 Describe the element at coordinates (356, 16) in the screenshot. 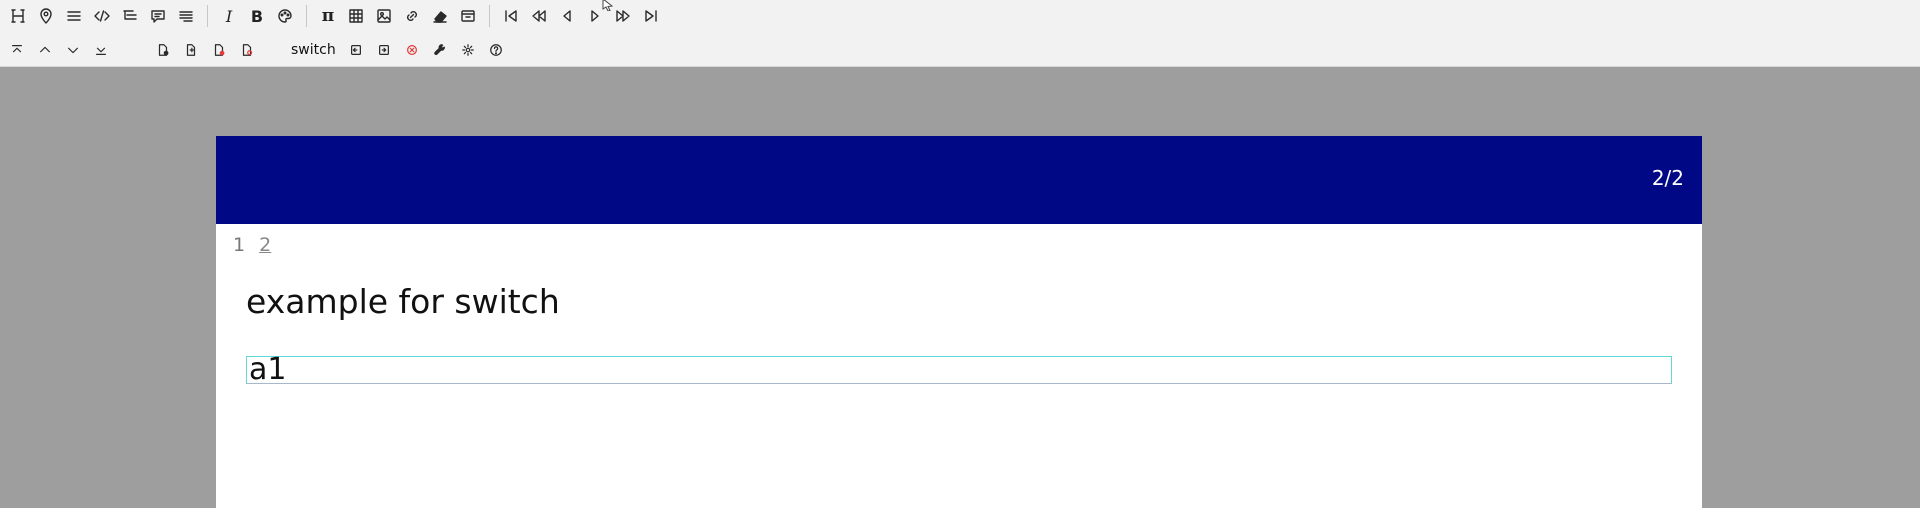

I see `table-icon` at that location.